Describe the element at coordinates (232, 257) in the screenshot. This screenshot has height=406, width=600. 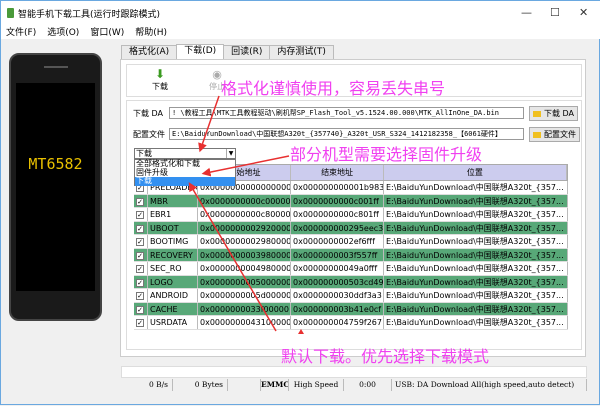
I see `arrow-to-download-option` at that location.